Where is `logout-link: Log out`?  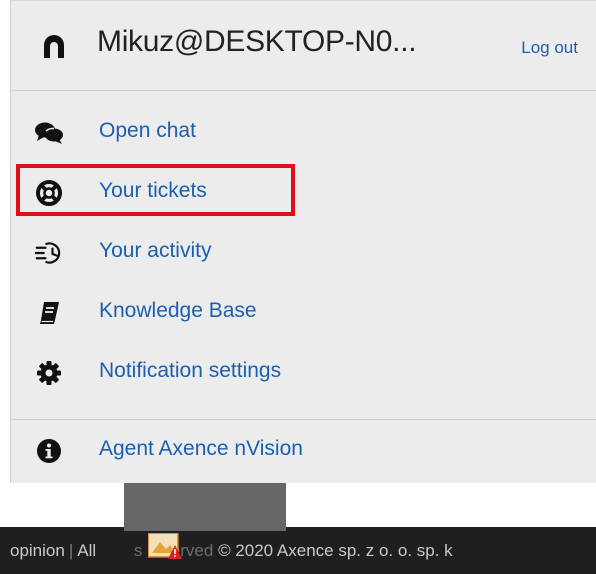
logout-link: Log out is located at coordinates (549, 48).